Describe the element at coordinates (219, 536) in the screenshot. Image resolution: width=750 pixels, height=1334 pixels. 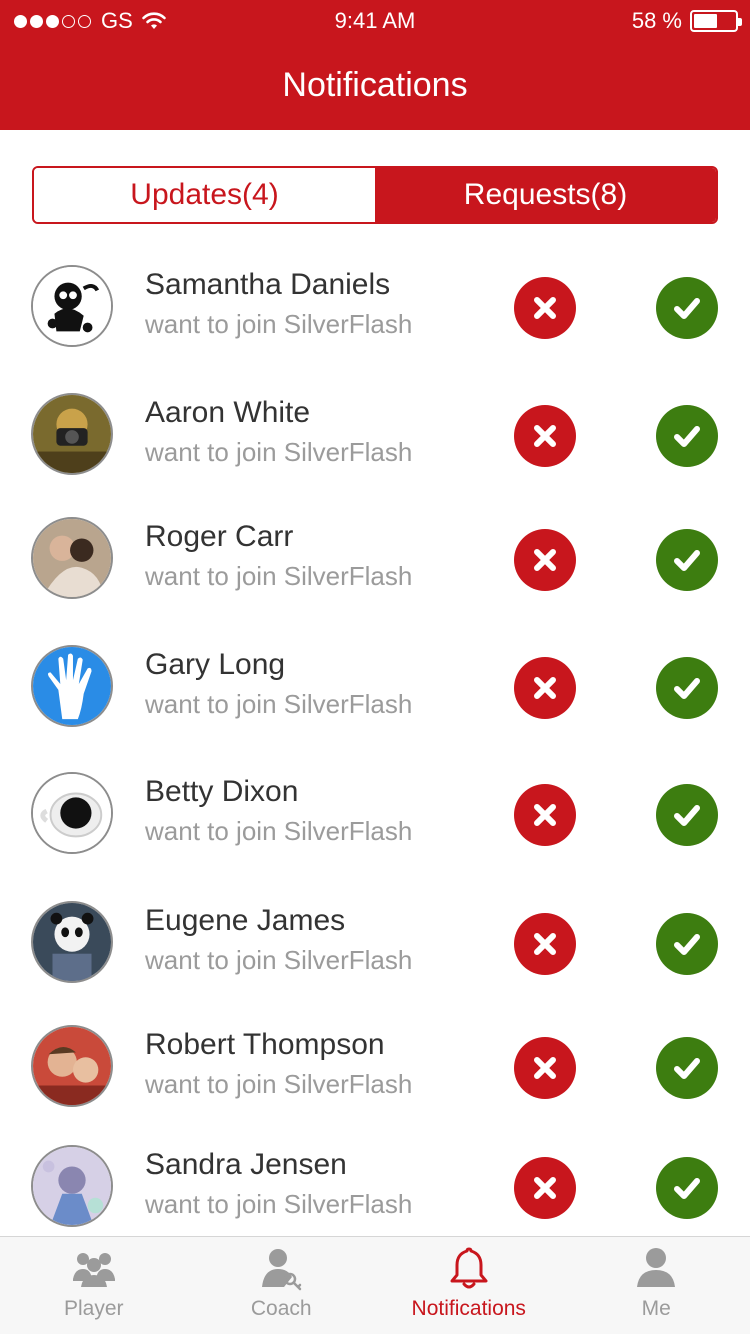
I see `requester-name: Roger Carr` at that location.